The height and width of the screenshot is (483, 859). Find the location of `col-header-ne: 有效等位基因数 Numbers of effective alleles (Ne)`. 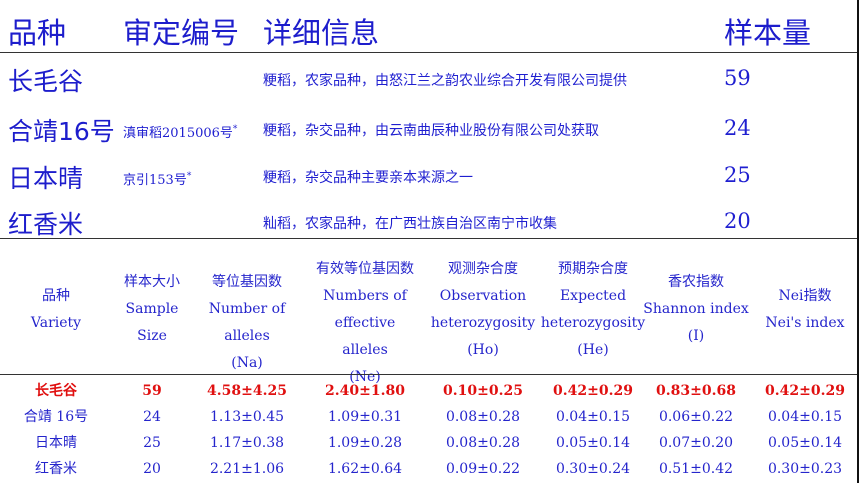

col-header-ne: 有效等位基因数 Numbers of effective alleles (Ne) is located at coordinates (365, 323).